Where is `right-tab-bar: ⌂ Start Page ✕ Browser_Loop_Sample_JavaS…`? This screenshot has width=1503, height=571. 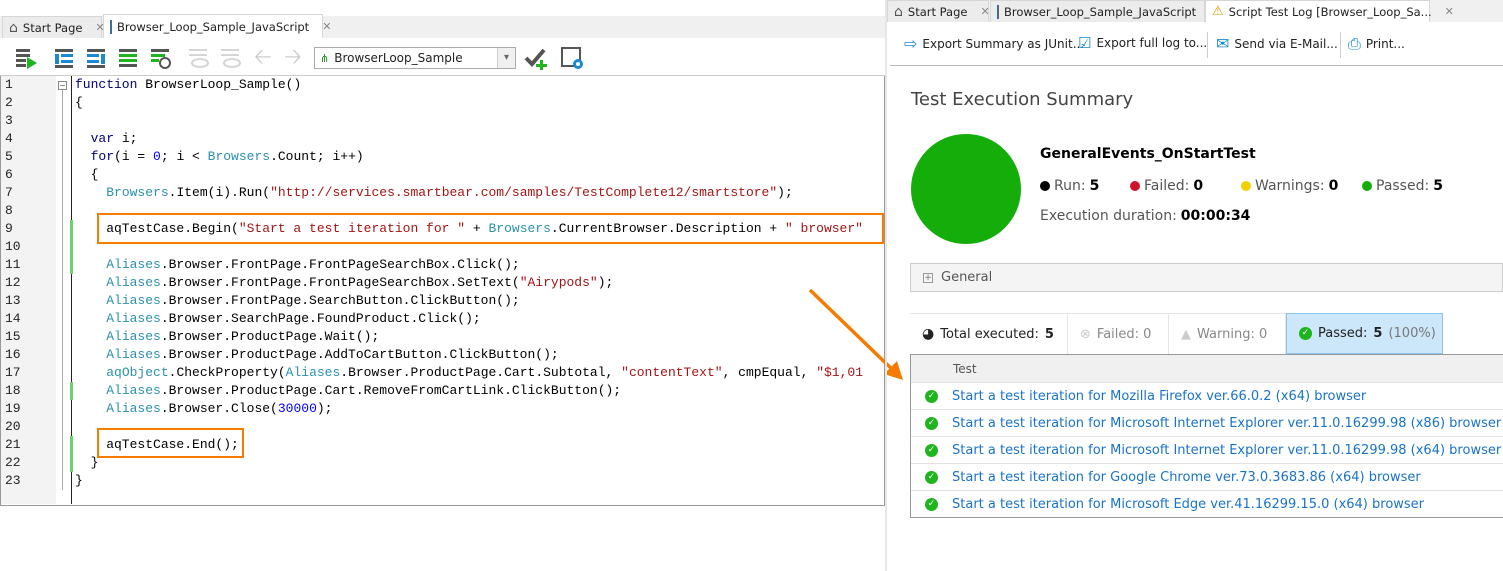 right-tab-bar: ⌂ Start Page ✕ Browser_Loop_Sample_JavaS… is located at coordinates (1195, 11).